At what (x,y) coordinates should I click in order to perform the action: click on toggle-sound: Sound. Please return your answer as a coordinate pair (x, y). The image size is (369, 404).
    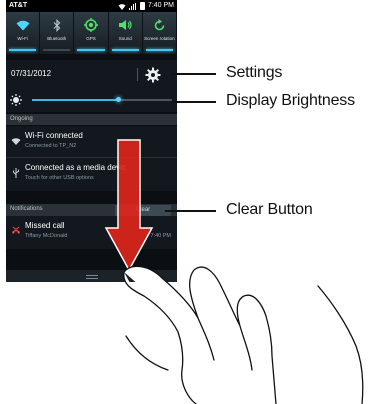
    Looking at the image, I should click on (126, 33).